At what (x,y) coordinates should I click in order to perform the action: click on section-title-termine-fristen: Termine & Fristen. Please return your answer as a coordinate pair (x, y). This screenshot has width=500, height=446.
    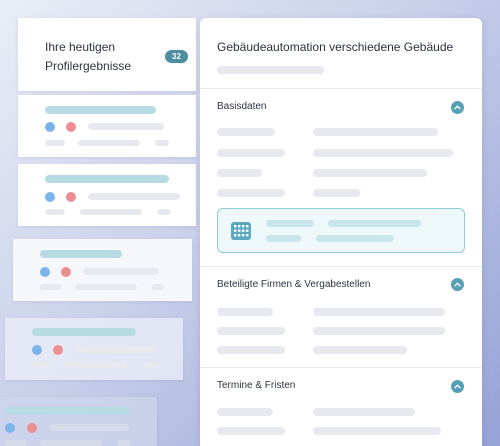
    Looking at the image, I should click on (256, 385).